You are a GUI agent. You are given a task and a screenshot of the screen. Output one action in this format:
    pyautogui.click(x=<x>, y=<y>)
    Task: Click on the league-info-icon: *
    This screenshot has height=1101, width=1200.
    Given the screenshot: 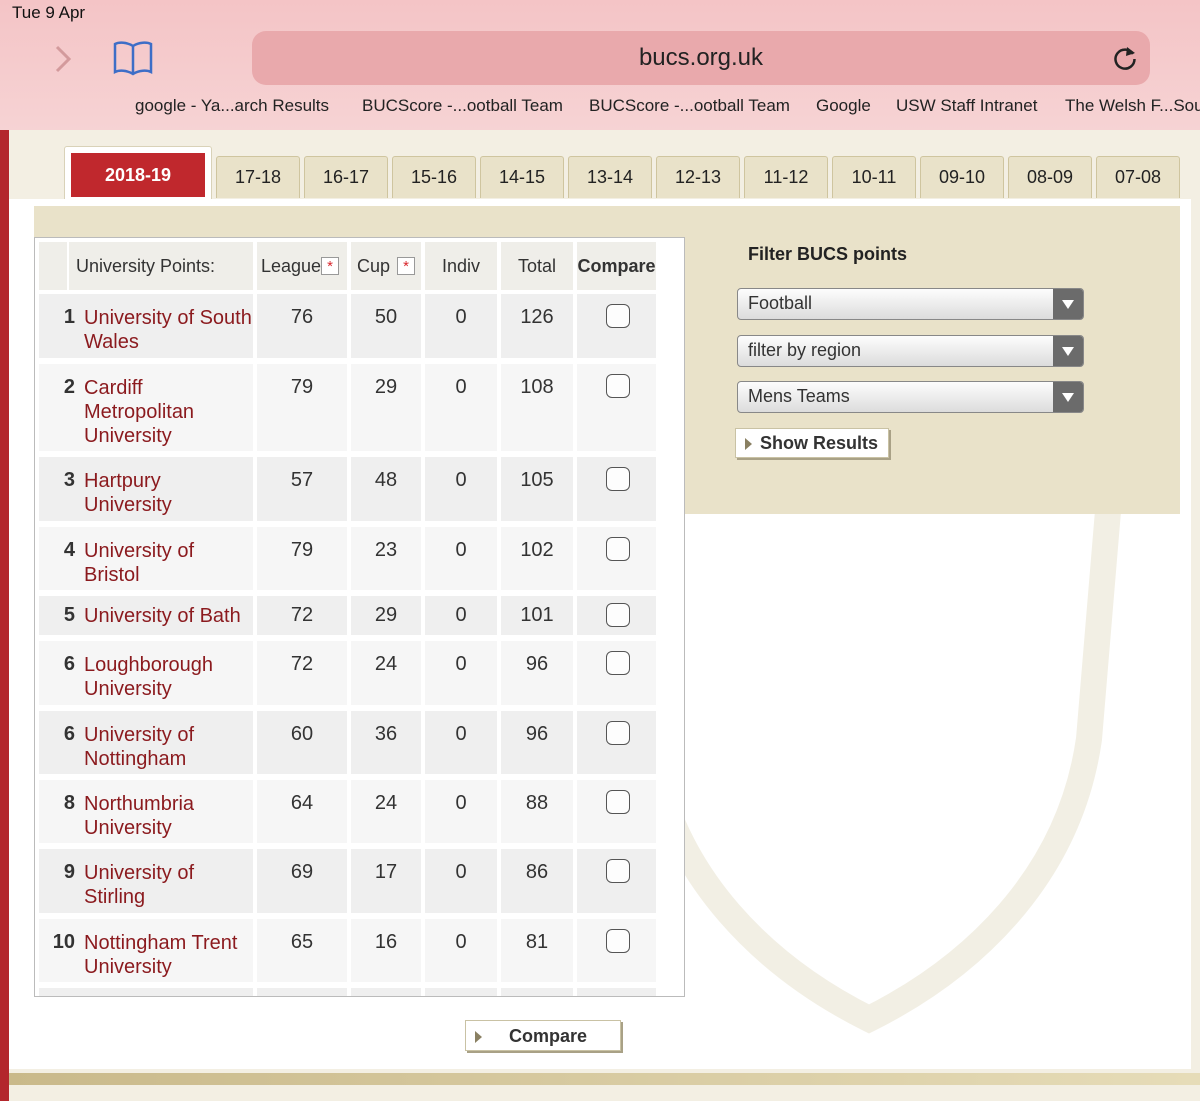 What is the action you would take?
    pyautogui.click(x=330, y=266)
    